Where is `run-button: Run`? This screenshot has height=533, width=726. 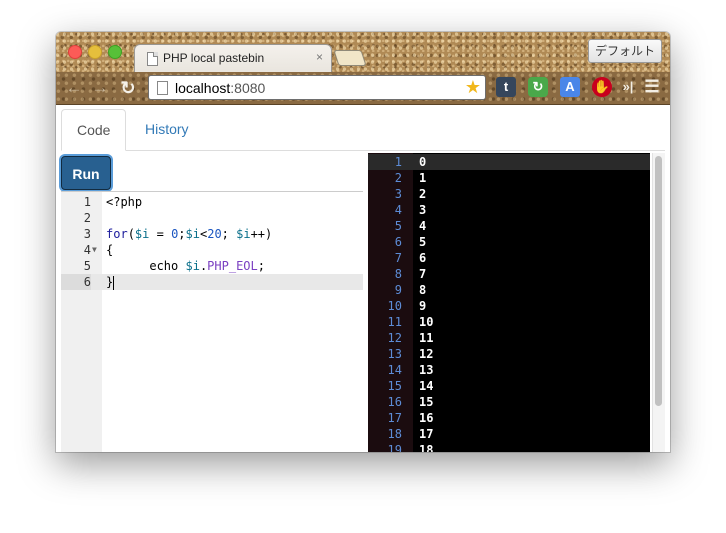
run-button: Run is located at coordinates (86, 173).